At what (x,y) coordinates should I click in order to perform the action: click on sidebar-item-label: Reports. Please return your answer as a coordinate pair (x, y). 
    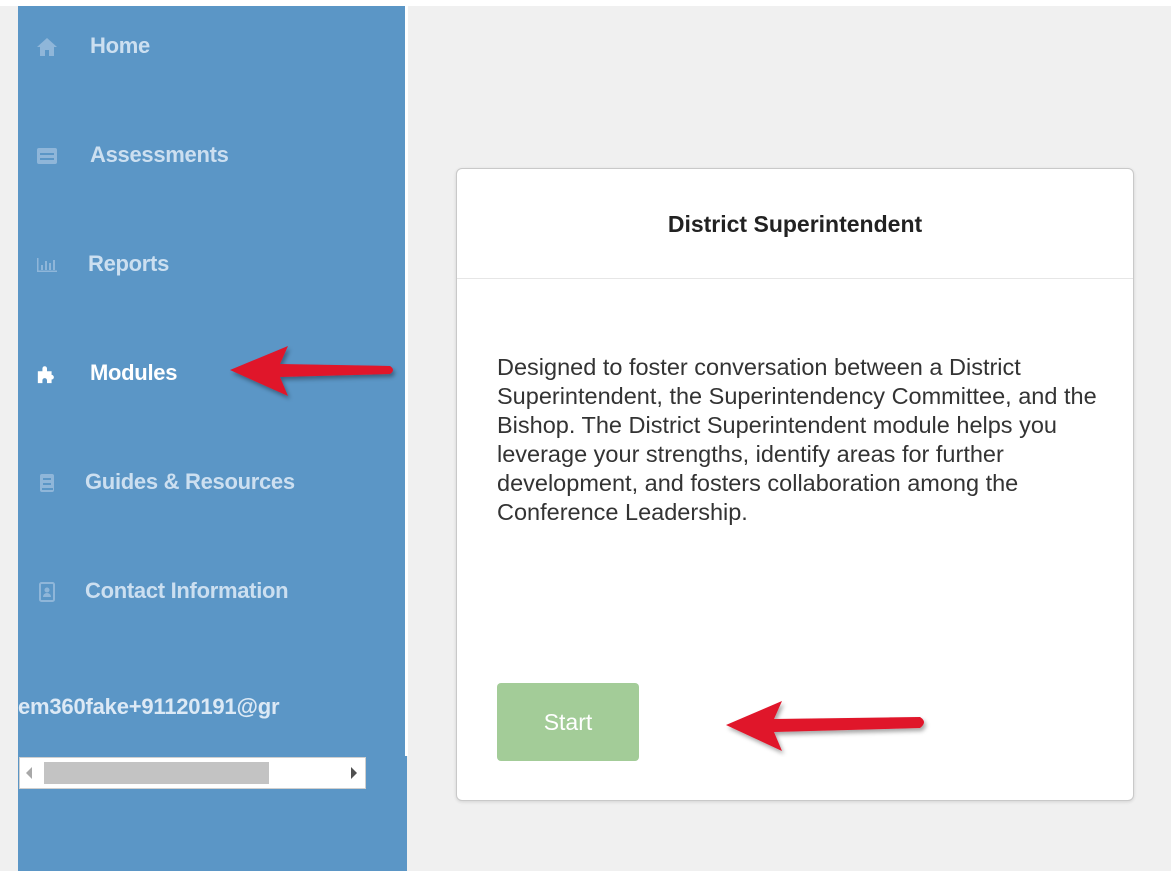
    Looking at the image, I should click on (129, 263).